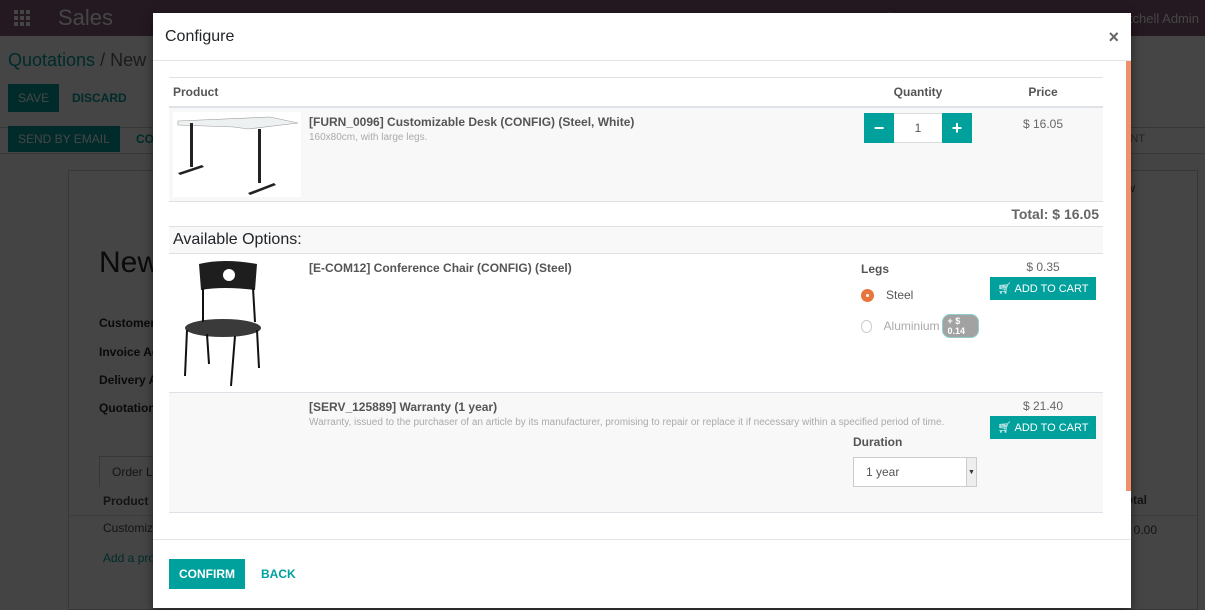 The width and height of the screenshot is (1205, 610). Describe the element at coordinates (878, 442) in the screenshot. I see `attribute-duration-label: Duration` at that location.